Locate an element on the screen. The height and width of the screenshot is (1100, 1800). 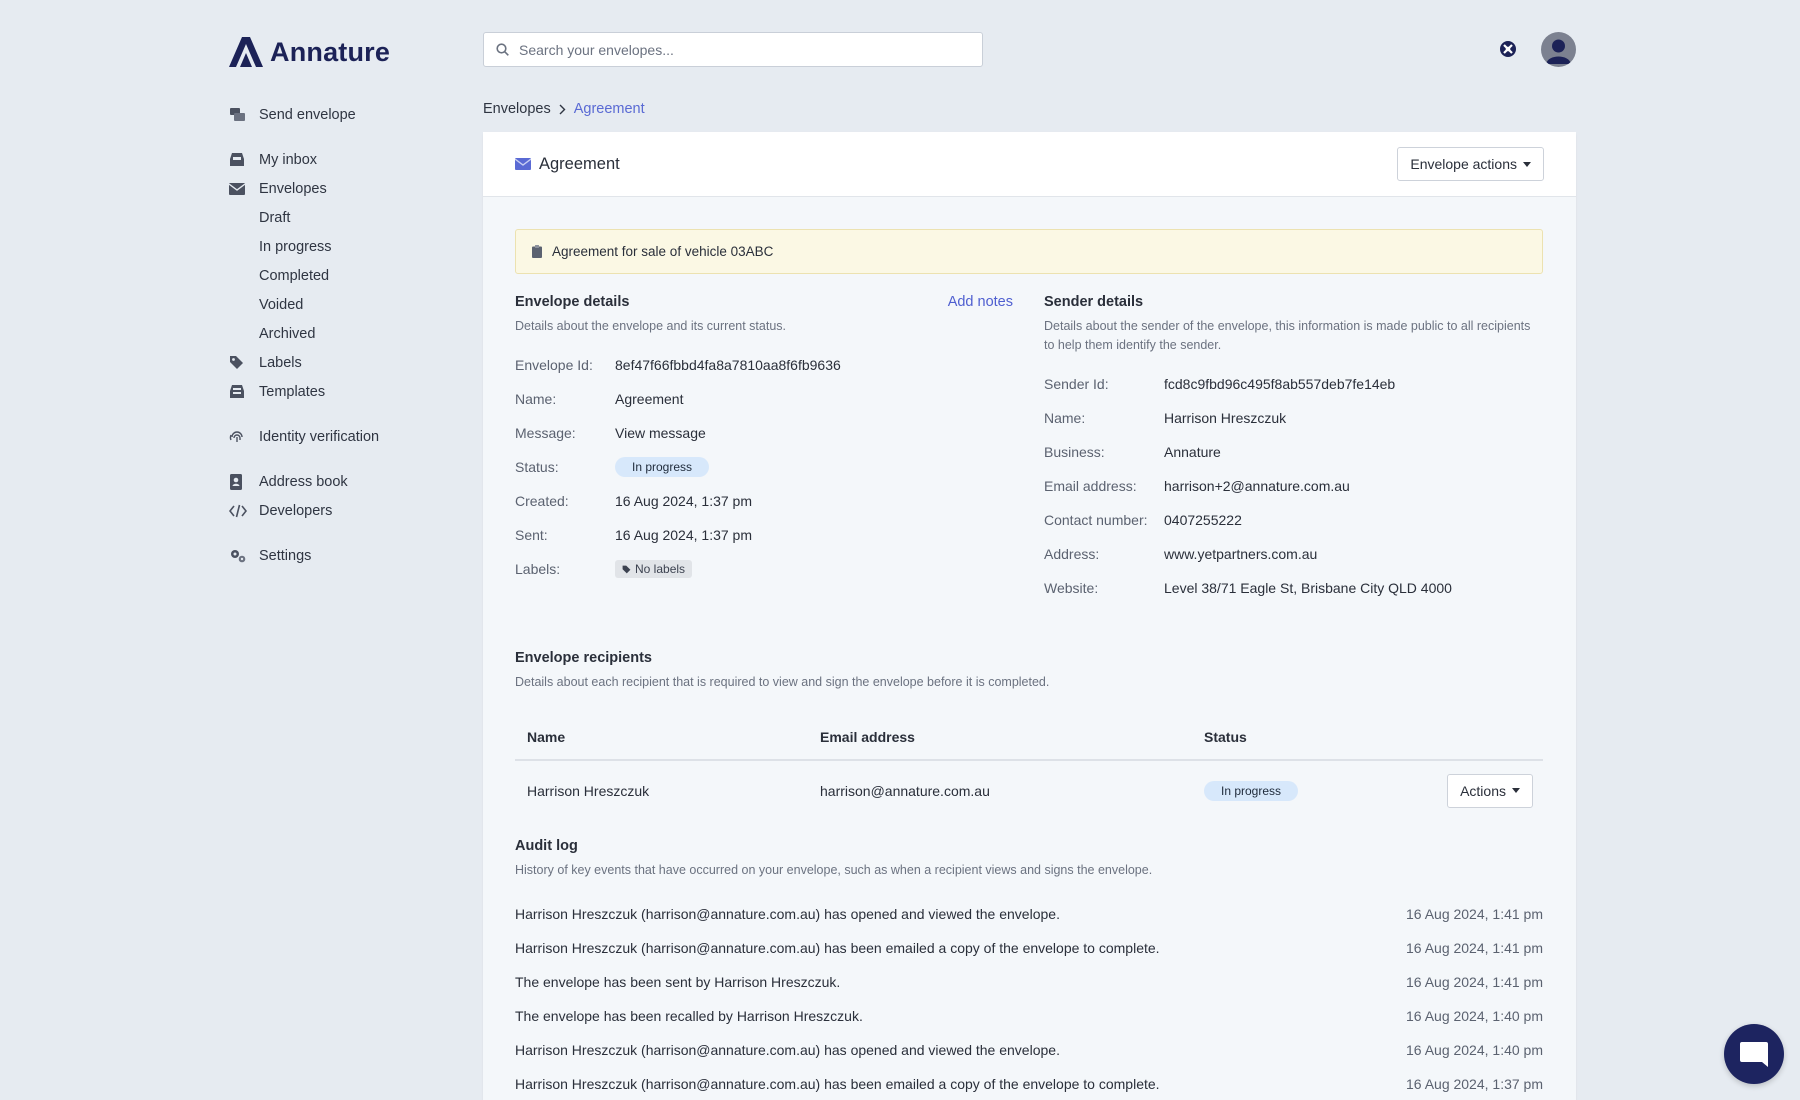
search-box is located at coordinates (733, 49).